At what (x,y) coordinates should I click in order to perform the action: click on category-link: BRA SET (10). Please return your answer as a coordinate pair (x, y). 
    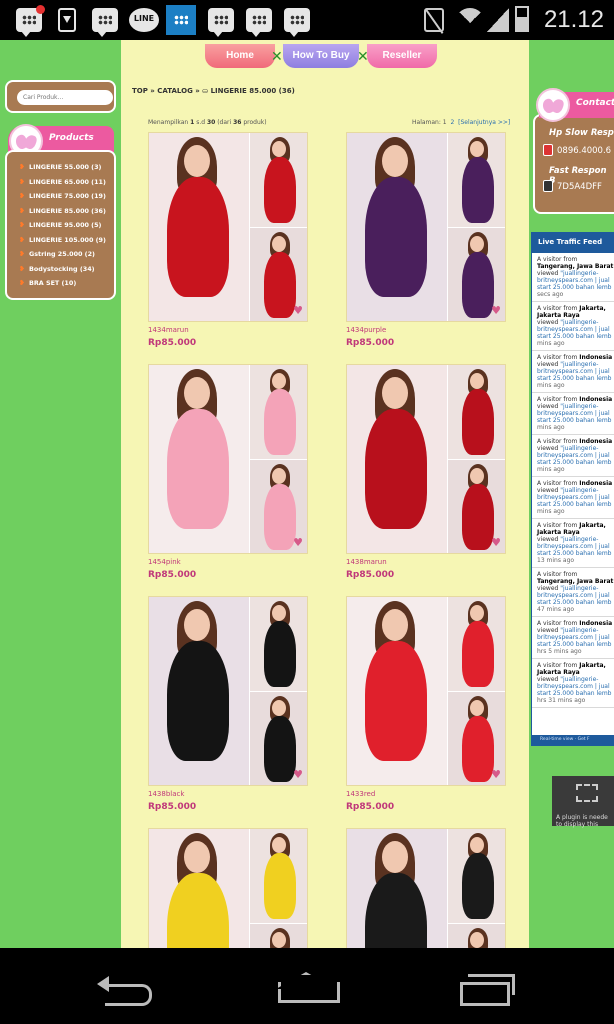
    Looking at the image, I should click on (62, 285).